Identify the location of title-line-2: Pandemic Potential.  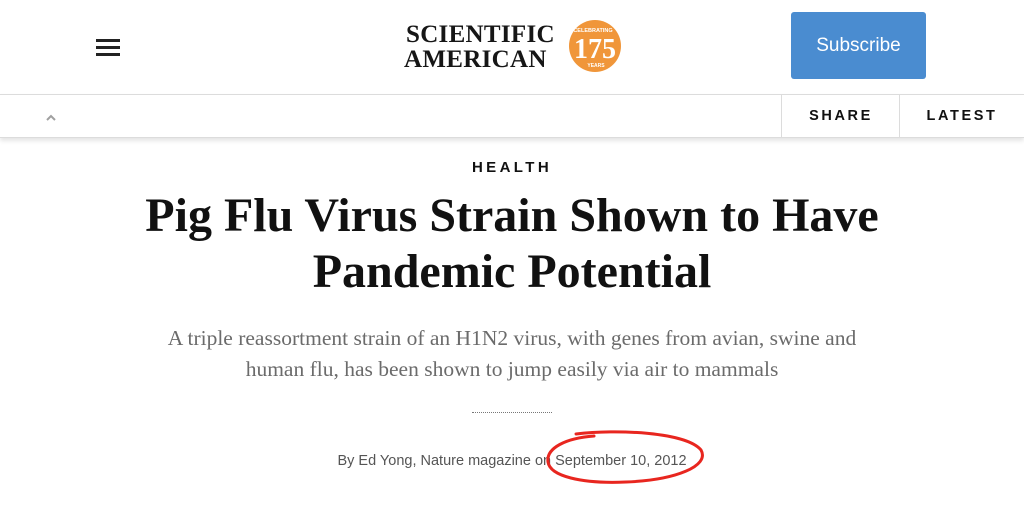
(512, 271).